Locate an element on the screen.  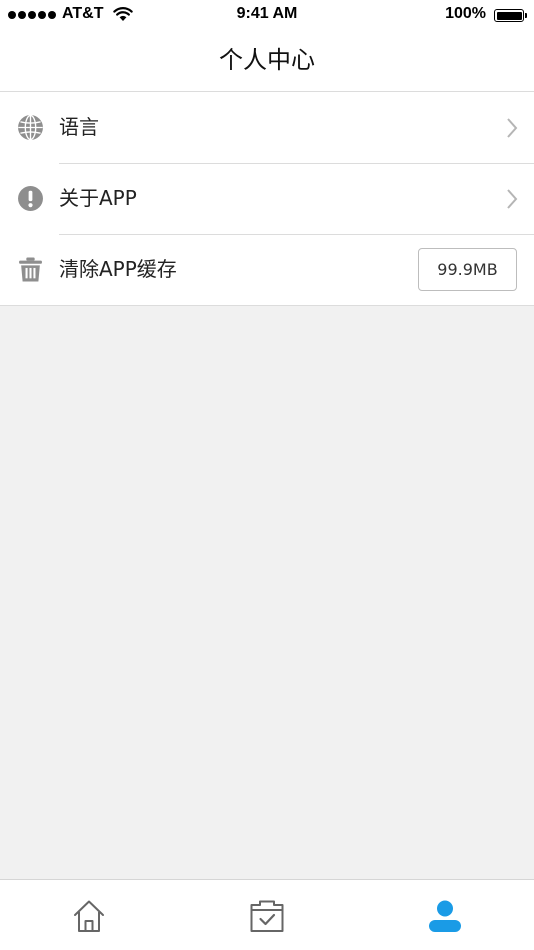
globe-icon is located at coordinates (30, 127).